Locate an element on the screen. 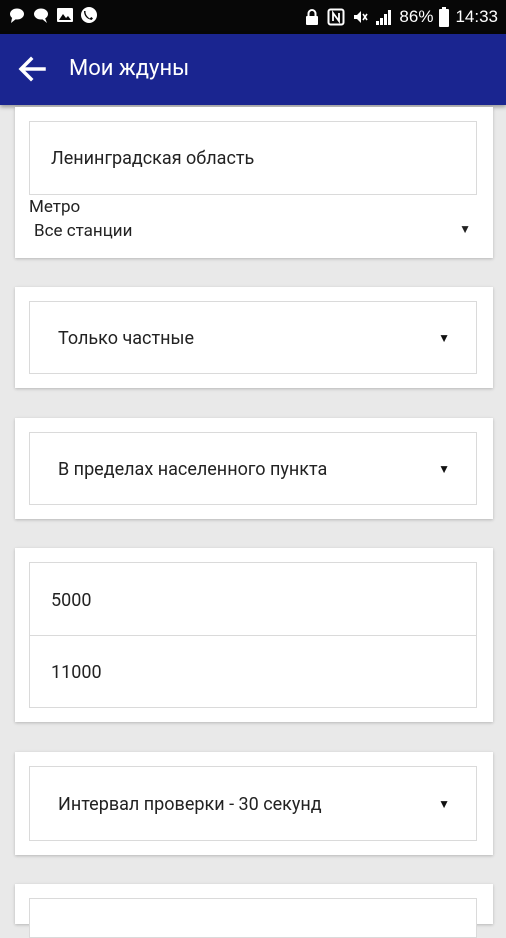 This screenshot has width=506, height=938. battery-icon is located at coordinates (444, 17).